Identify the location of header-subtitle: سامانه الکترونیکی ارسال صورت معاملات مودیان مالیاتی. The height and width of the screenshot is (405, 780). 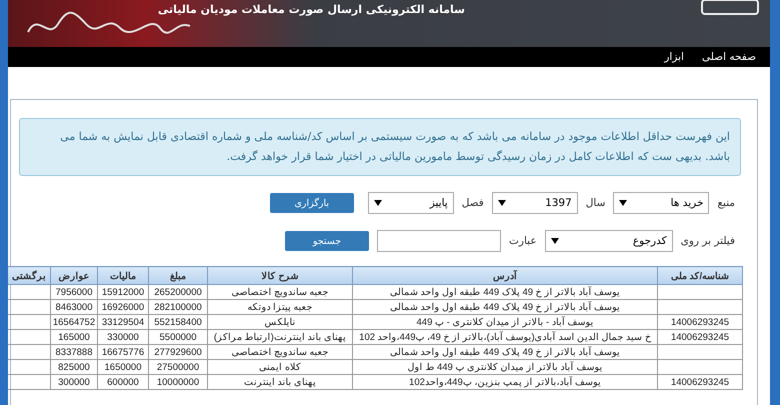
(311, 9).